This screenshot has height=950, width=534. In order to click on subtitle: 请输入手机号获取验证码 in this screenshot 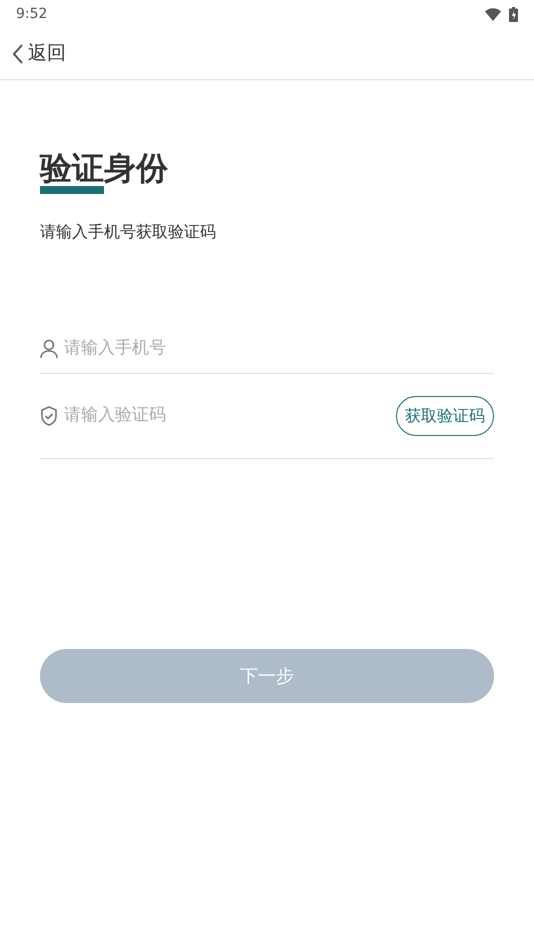, I will do `click(128, 232)`.